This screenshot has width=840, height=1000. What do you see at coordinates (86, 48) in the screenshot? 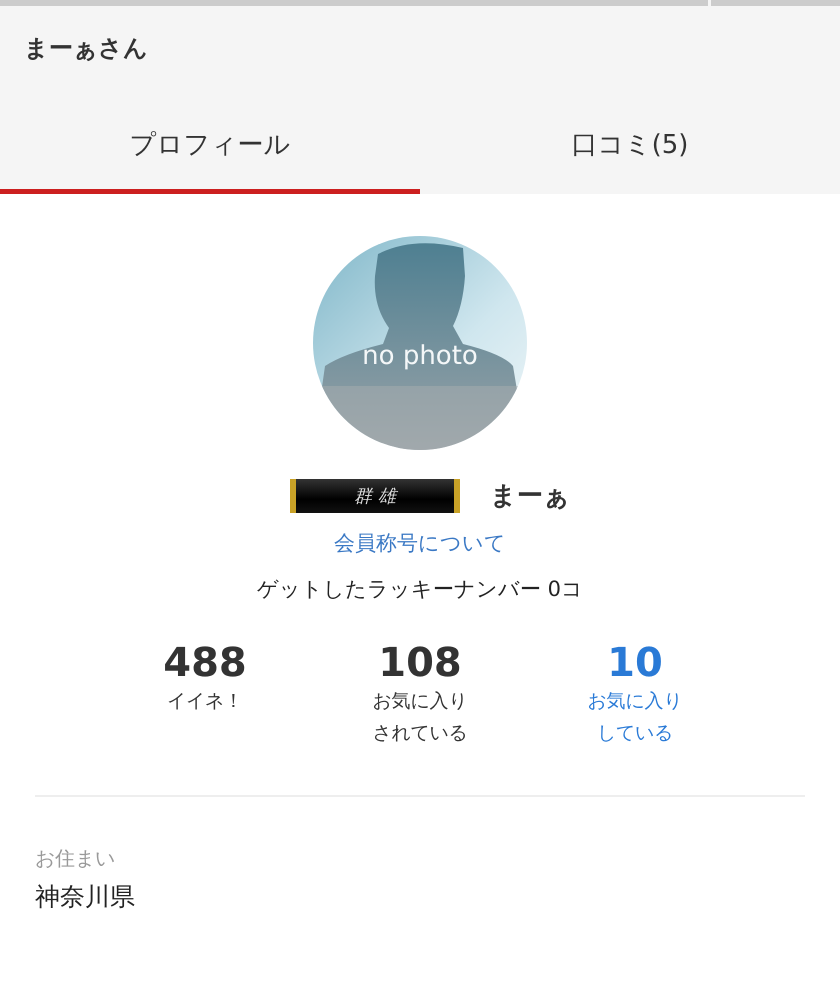
I see `page-title: まーぁさん` at bounding box center [86, 48].